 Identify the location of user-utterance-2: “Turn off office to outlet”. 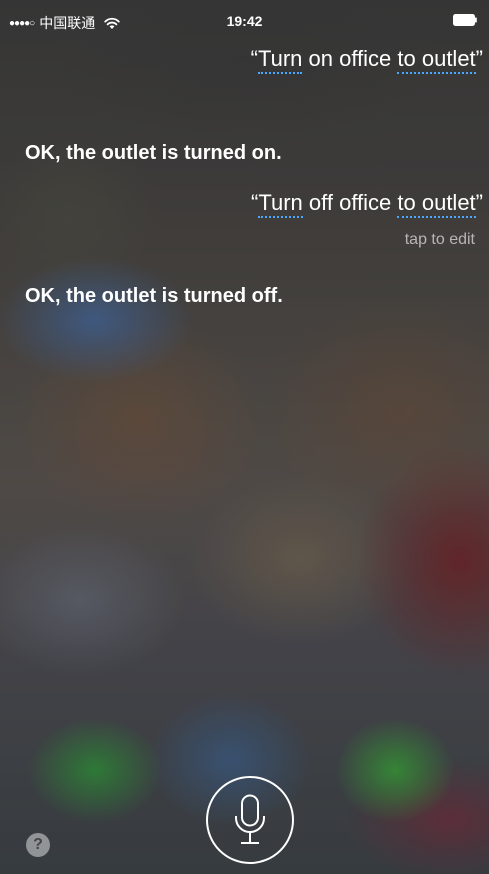
(367, 204).